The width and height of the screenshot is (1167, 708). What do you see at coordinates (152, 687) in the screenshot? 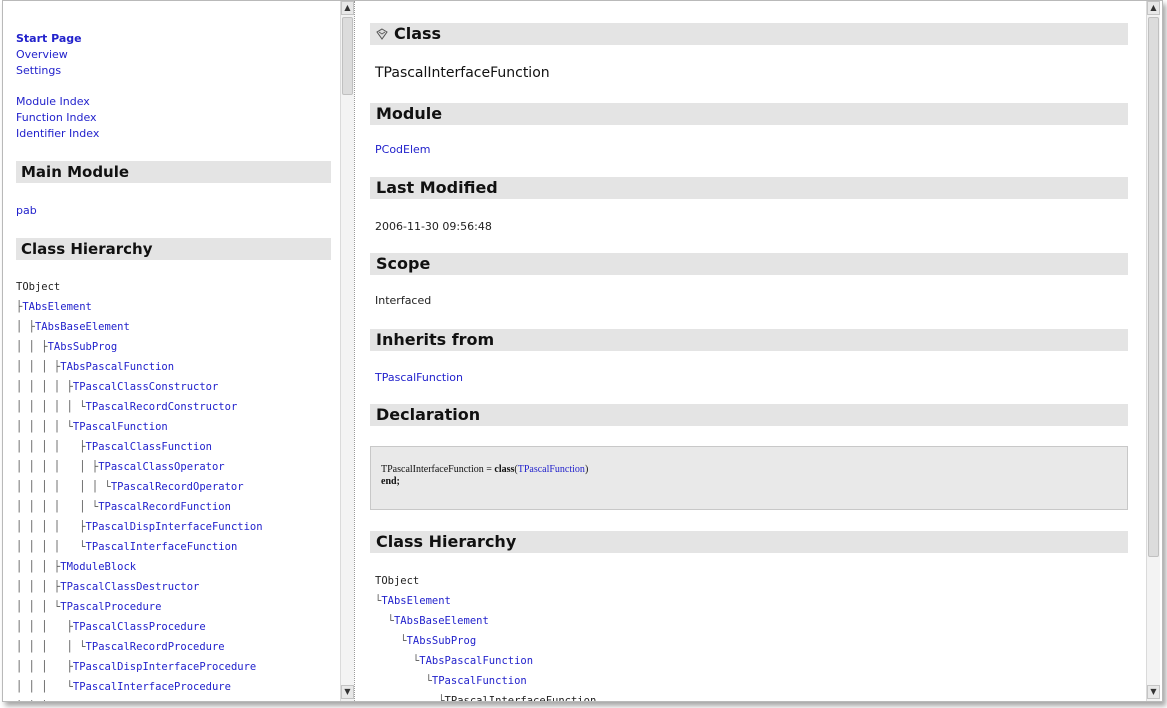
I see `tree-class-link: TPascalInterfaceProcedure` at bounding box center [152, 687].